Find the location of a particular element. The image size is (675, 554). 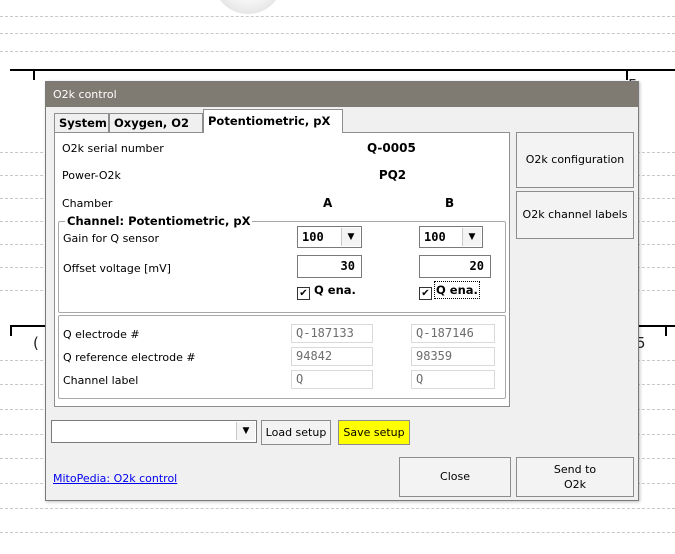

channel-group-title: Channel: Potentiometric, pX is located at coordinates (159, 221).